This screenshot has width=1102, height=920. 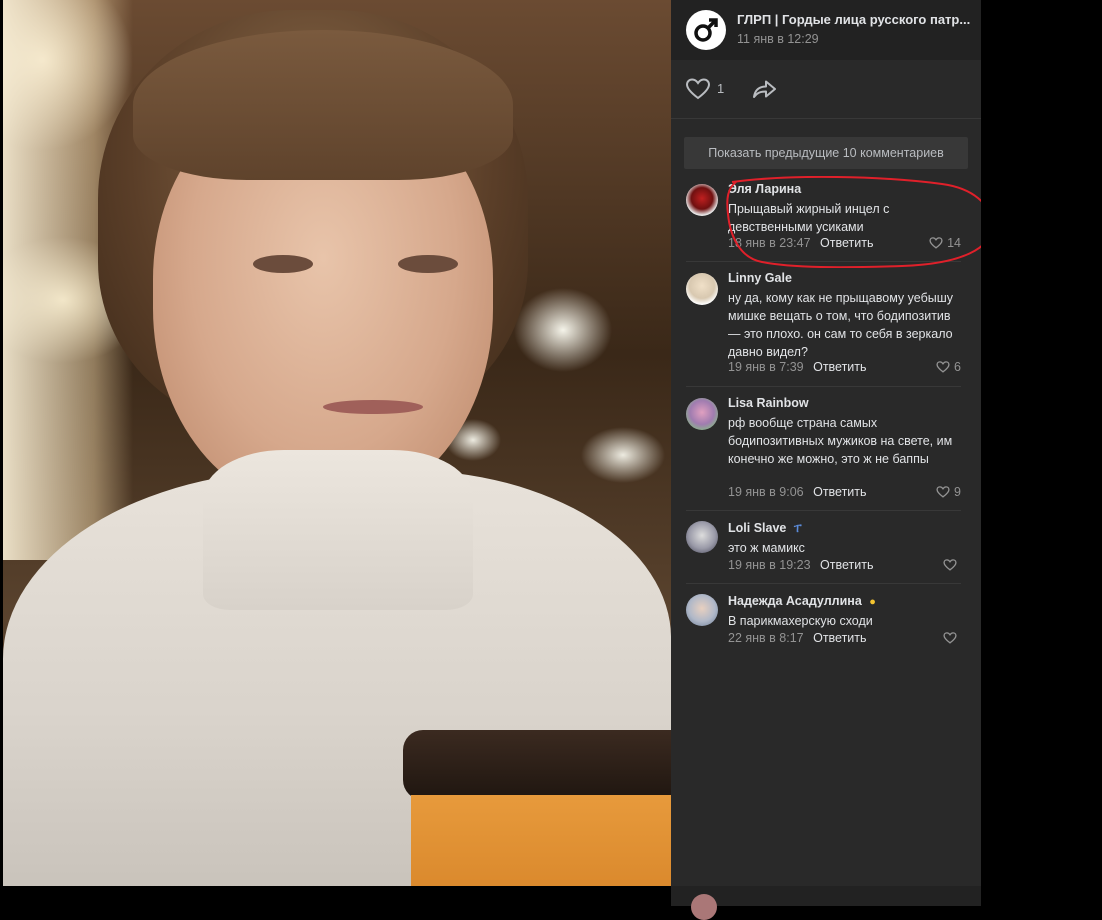 What do you see at coordinates (760, 278) in the screenshot?
I see `comment-author: Linny Gale` at bounding box center [760, 278].